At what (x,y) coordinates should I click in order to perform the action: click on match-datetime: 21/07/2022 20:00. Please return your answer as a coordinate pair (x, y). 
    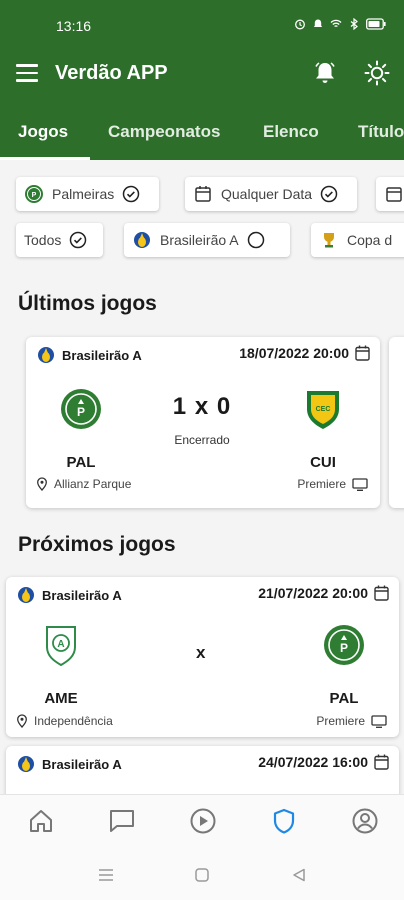
    Looking at the image, I should click on (323, 593).